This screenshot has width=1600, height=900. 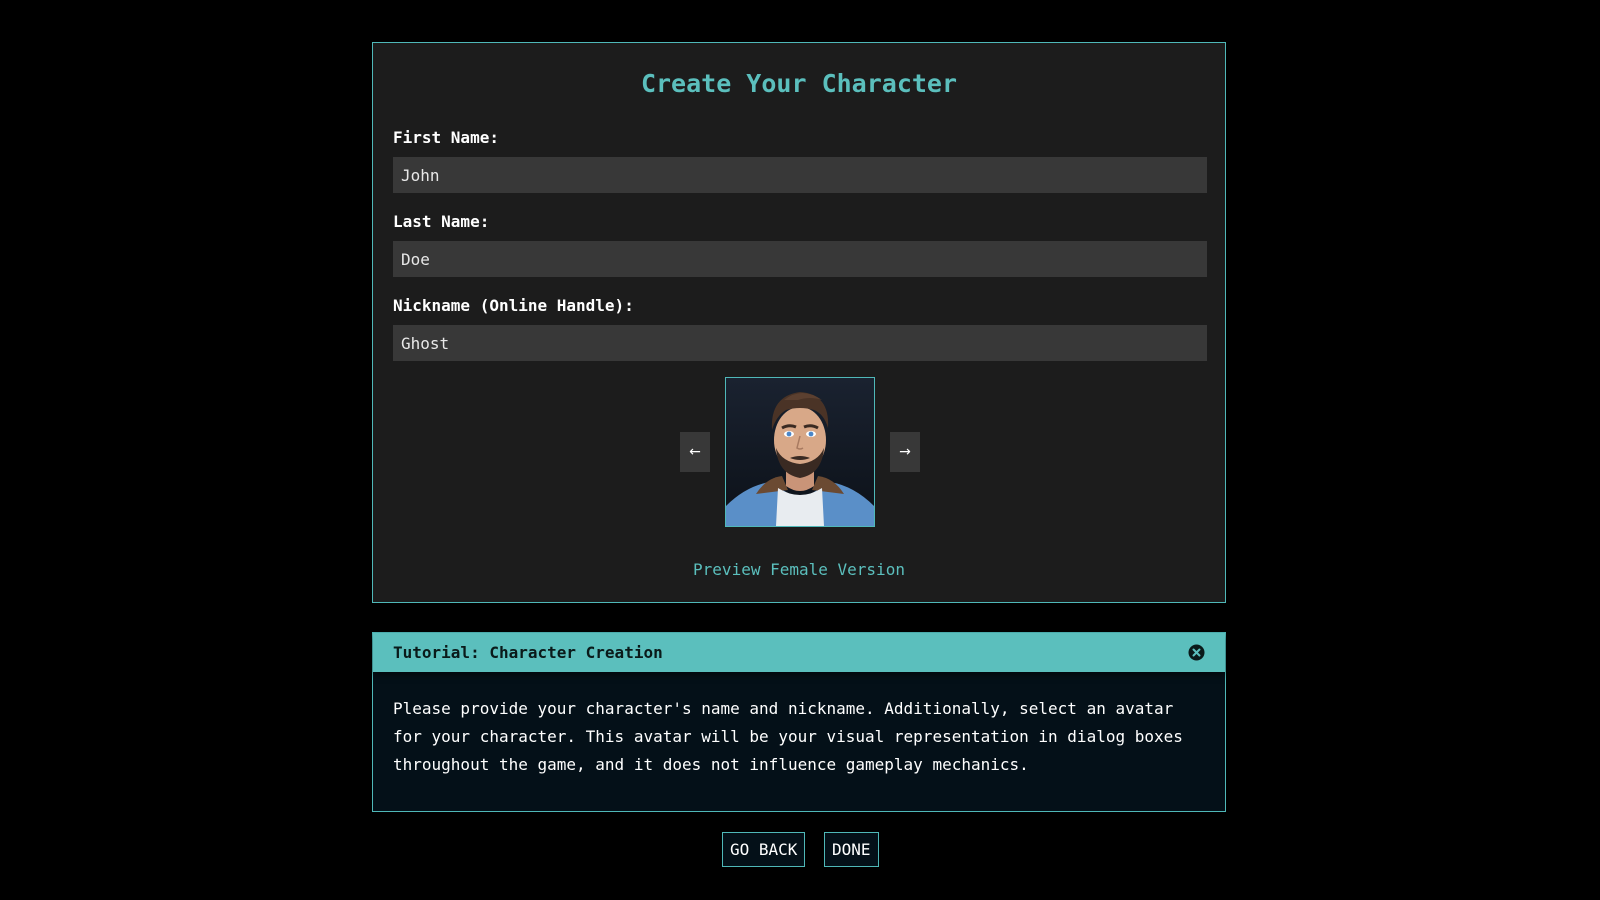 What do you see at coordinates (1196, 652) in the screenshot?
I see `close-icon` at bounding box center [1196, 652].